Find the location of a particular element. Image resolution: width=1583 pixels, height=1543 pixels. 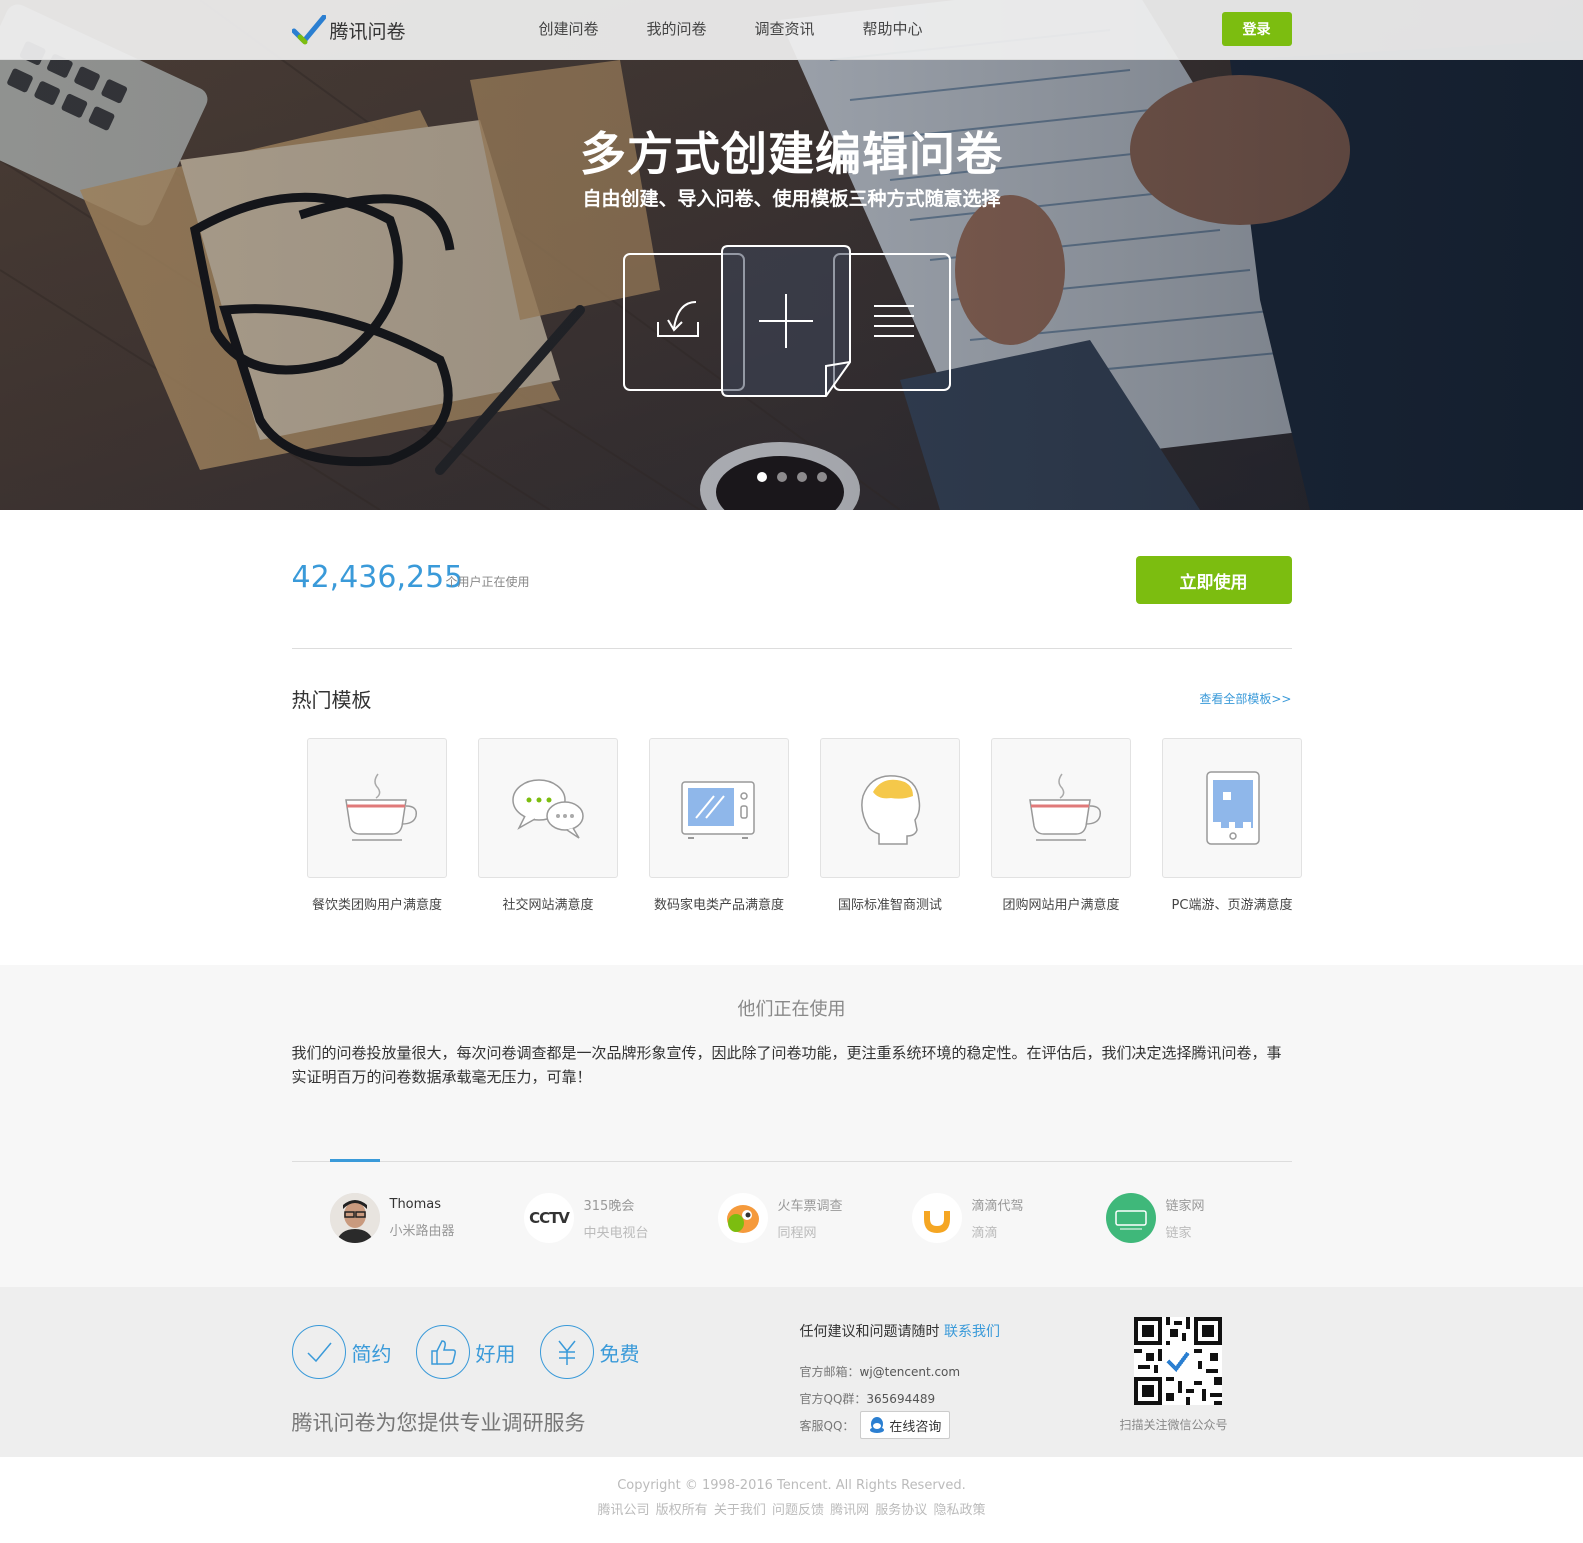

footer-link-tencent: 腾讯公司 is located at coordinates (624, 1510).